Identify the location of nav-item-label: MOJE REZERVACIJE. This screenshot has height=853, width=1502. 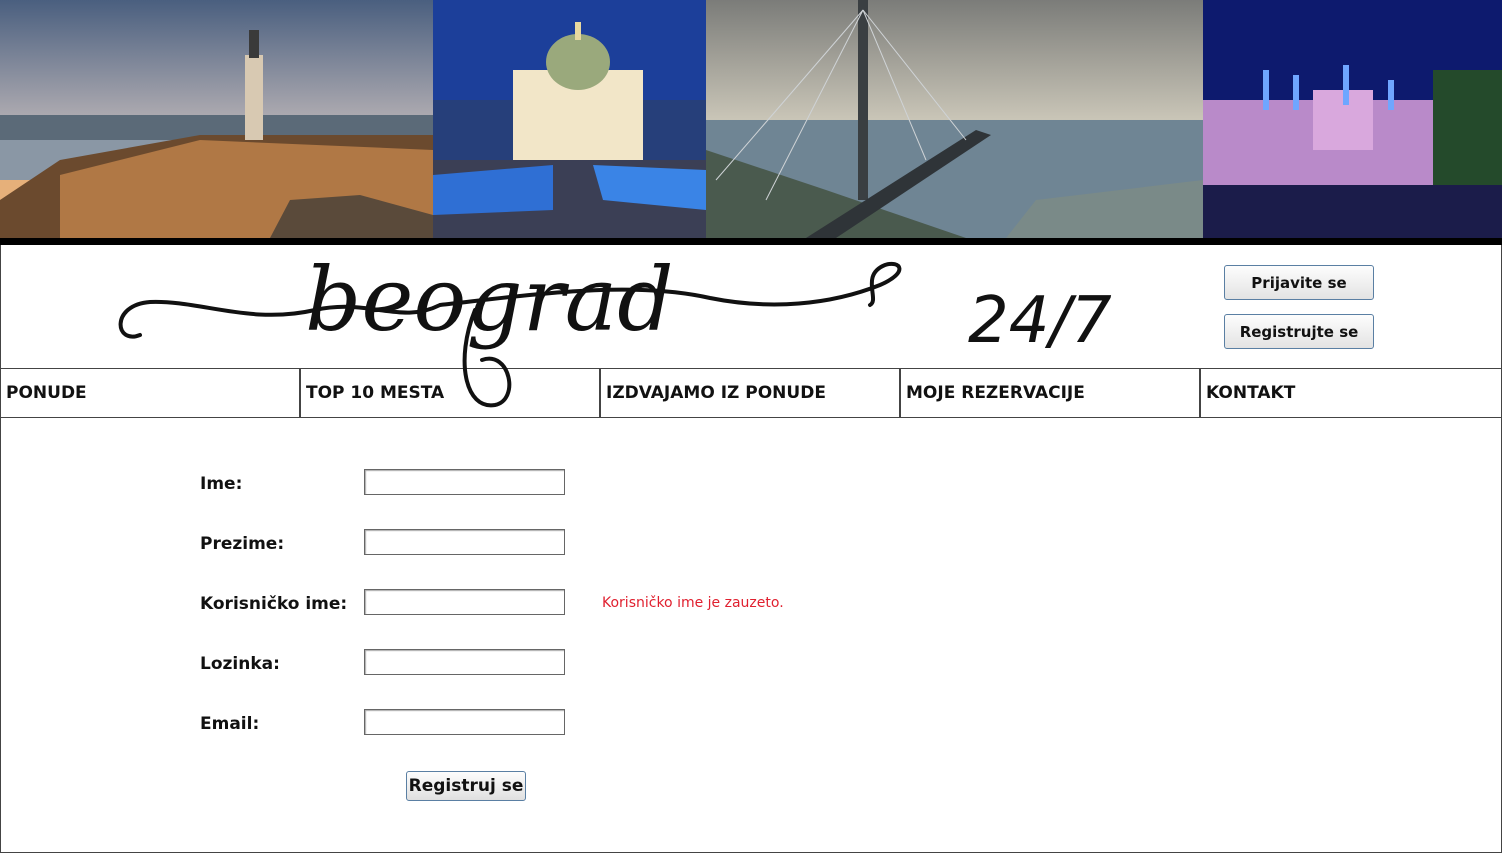
(995, 393).